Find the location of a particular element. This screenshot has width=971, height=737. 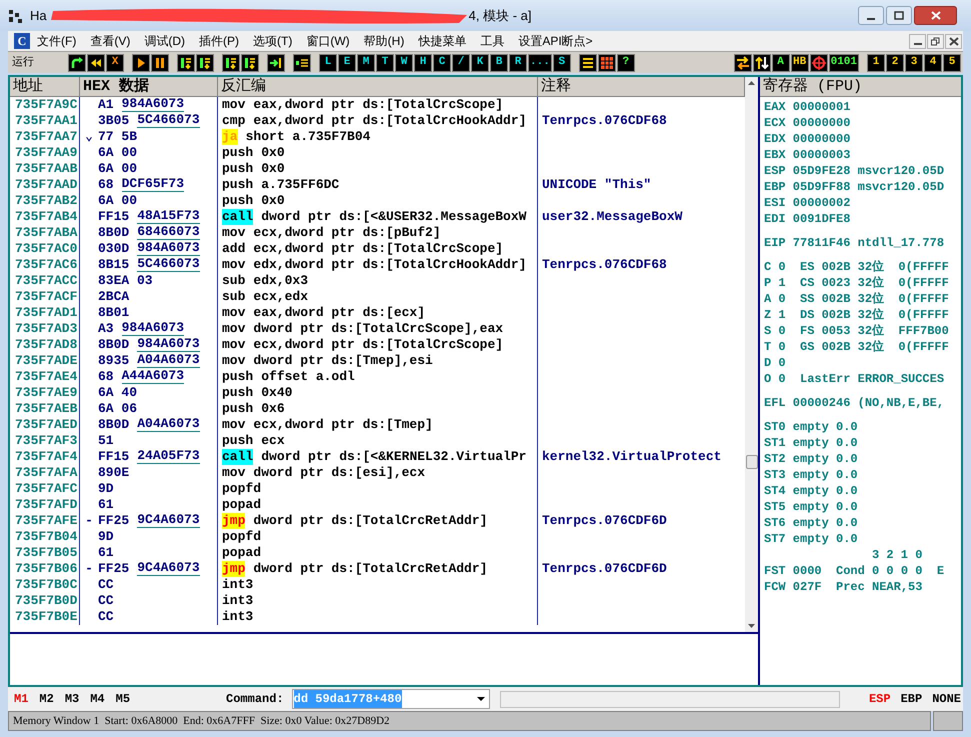

menu-item: 窗口(W) is located at coordinates (328, 41).